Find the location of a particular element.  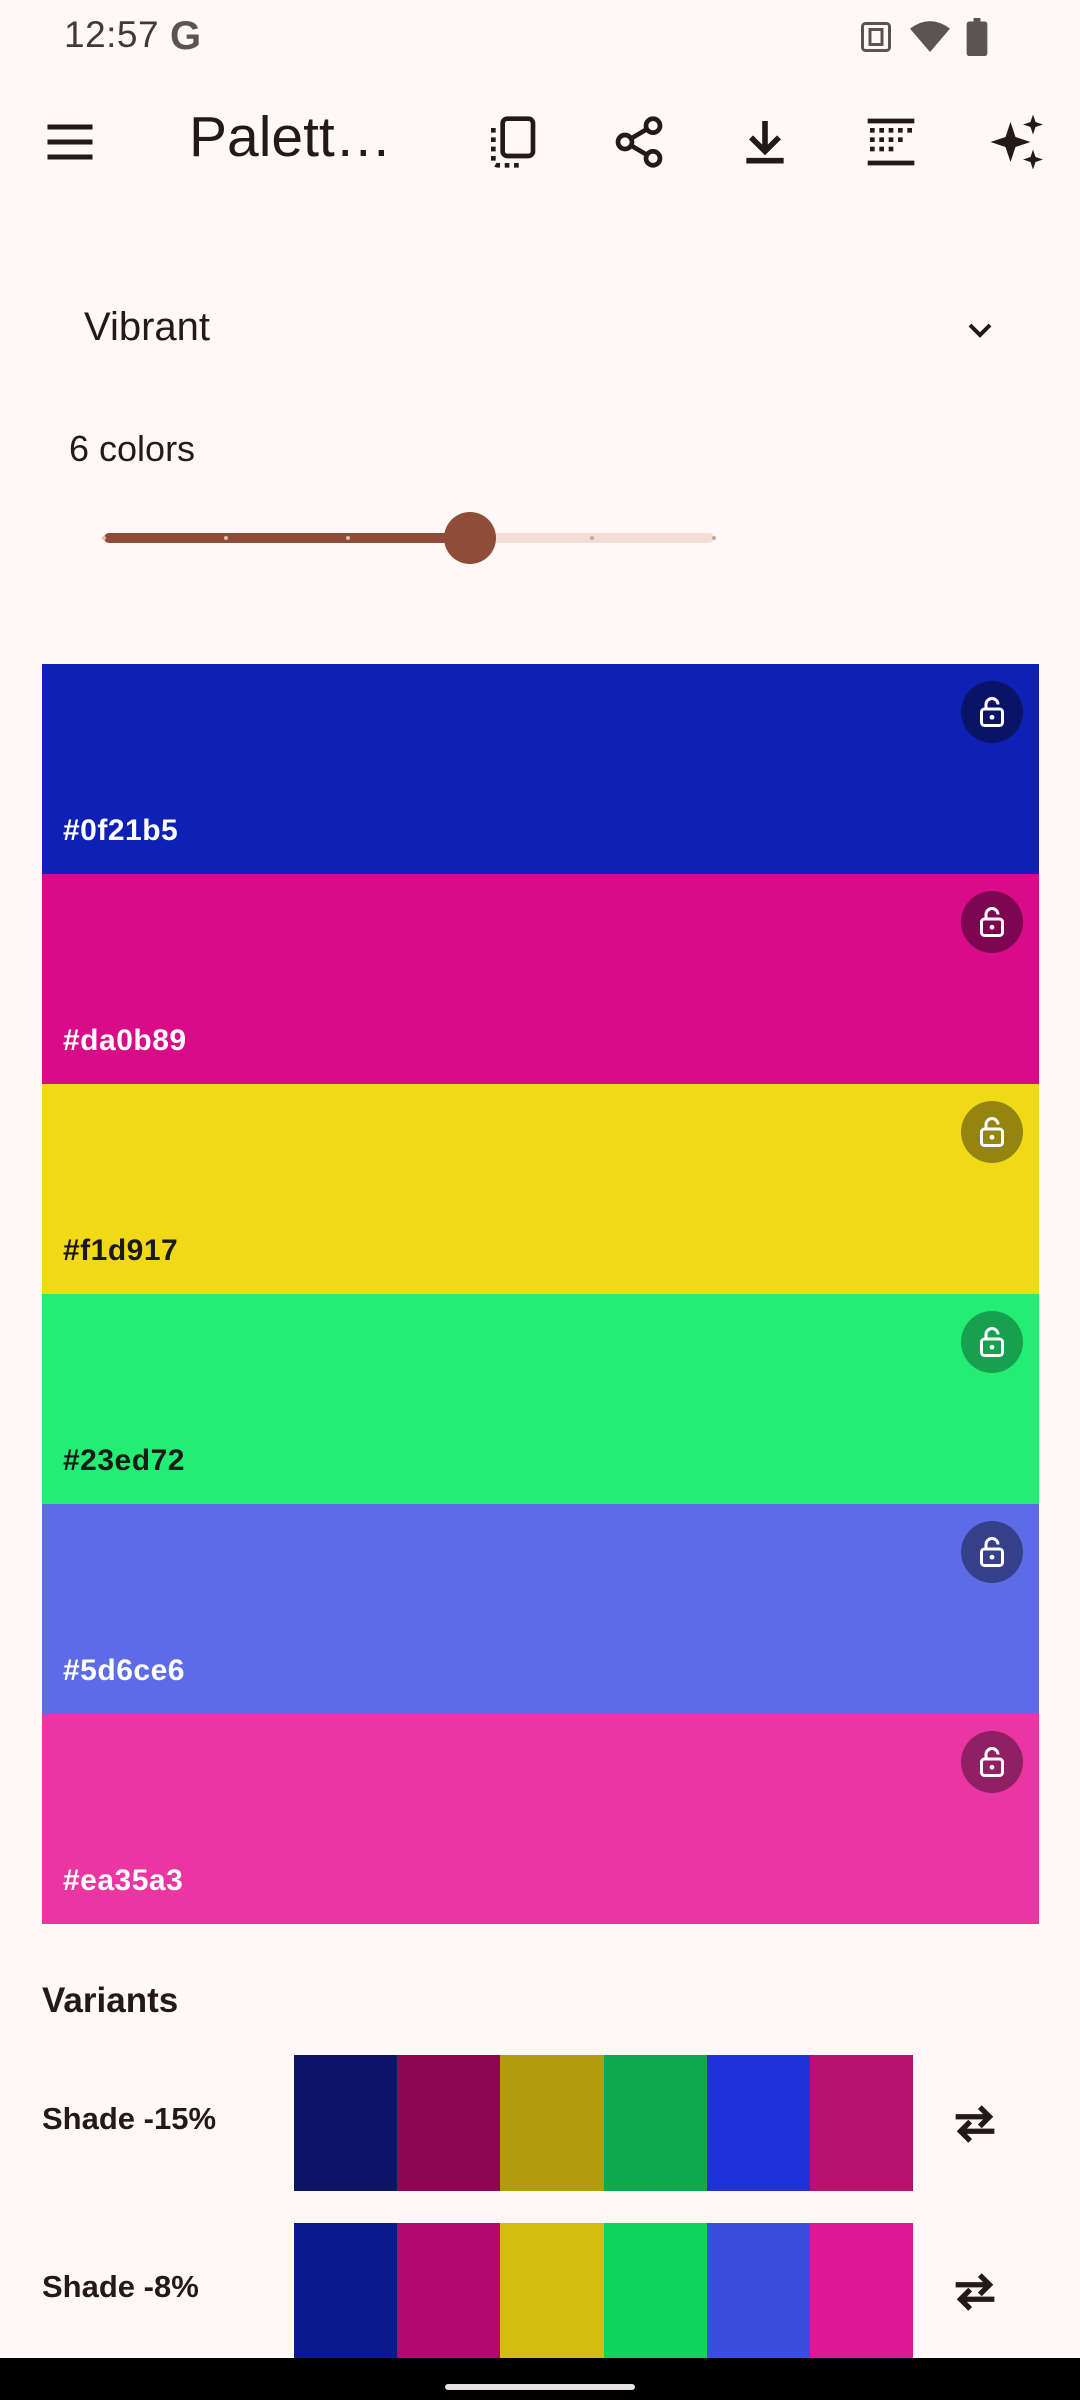

google-icon: G is located at coordinates (186, 36).